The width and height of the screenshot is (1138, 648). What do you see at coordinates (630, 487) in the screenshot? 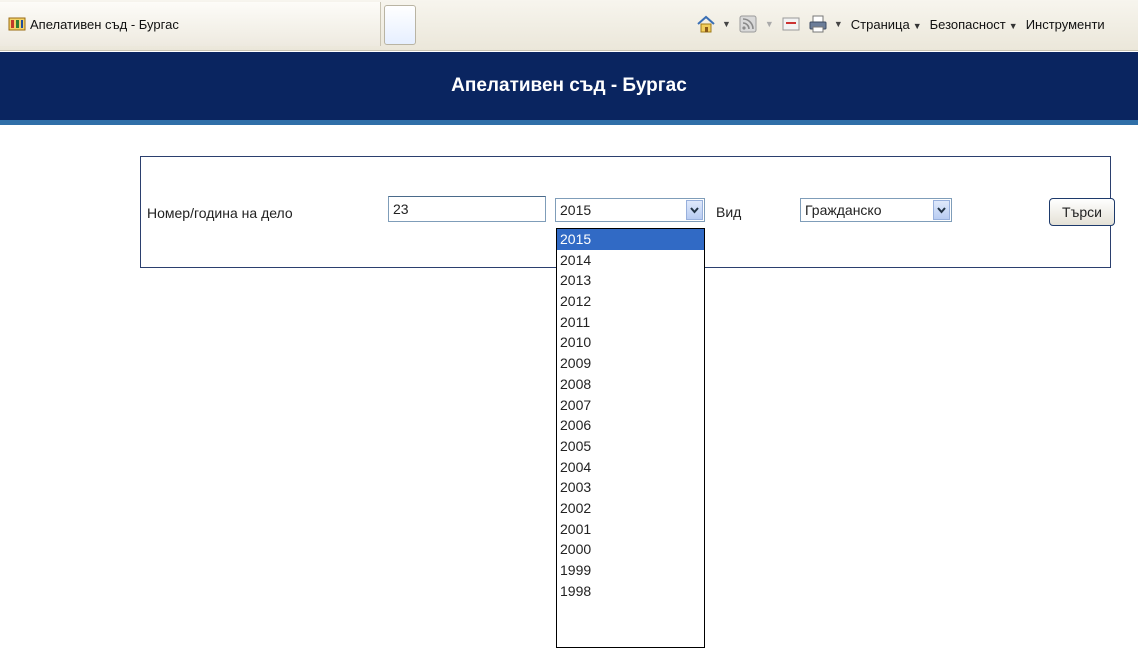
I see `year-option: 2003` at bounding box center [630, 487].